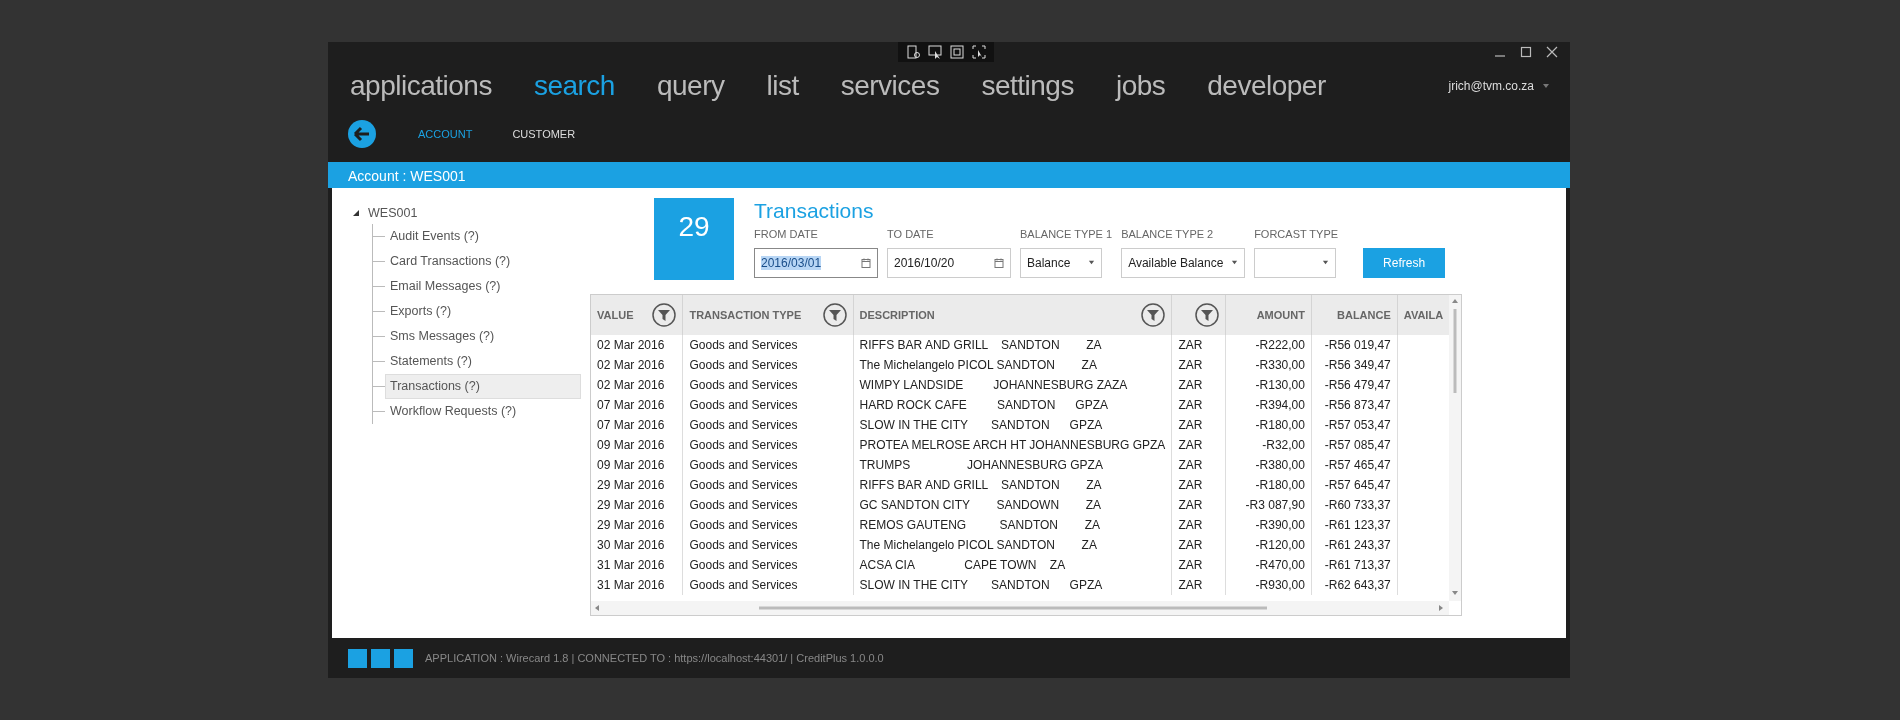 The image size is (1900, 720). What do you see at coordinates (1357, 505) in the screenshot?
I see `table-cell: -R60 733,37` at bounding box center [1357, 505].